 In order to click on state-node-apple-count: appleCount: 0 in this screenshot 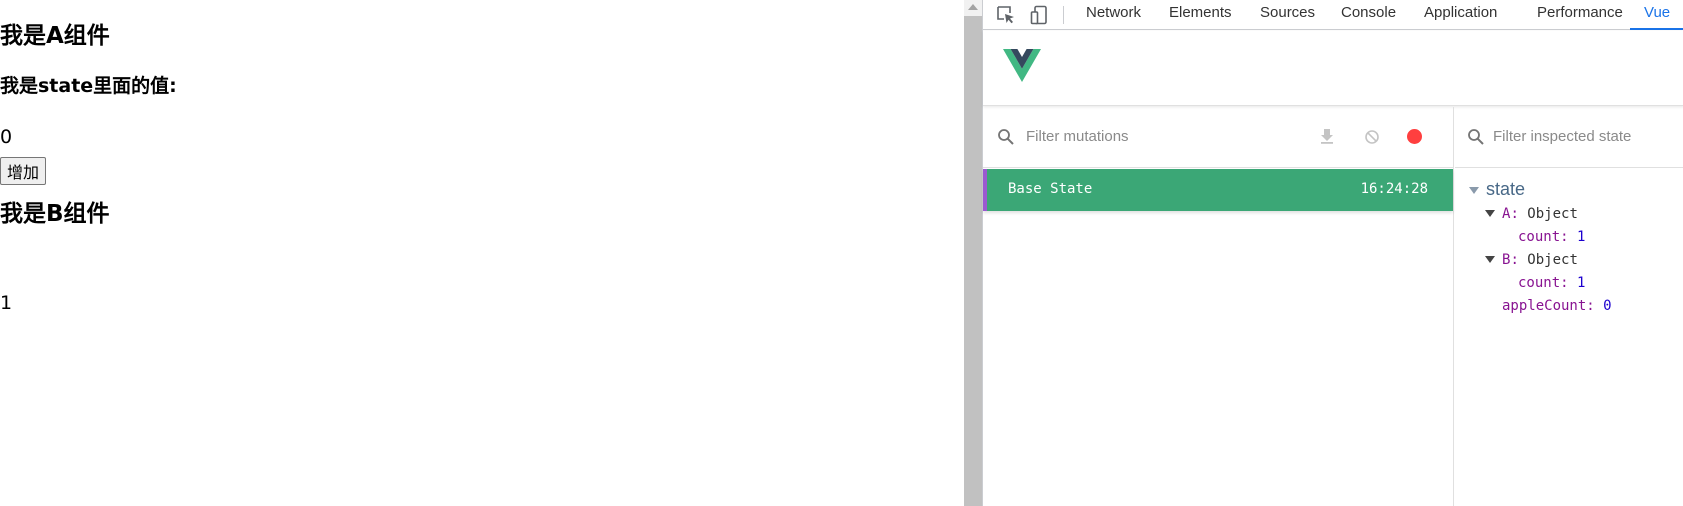, I will do `click(1557, 306)`.